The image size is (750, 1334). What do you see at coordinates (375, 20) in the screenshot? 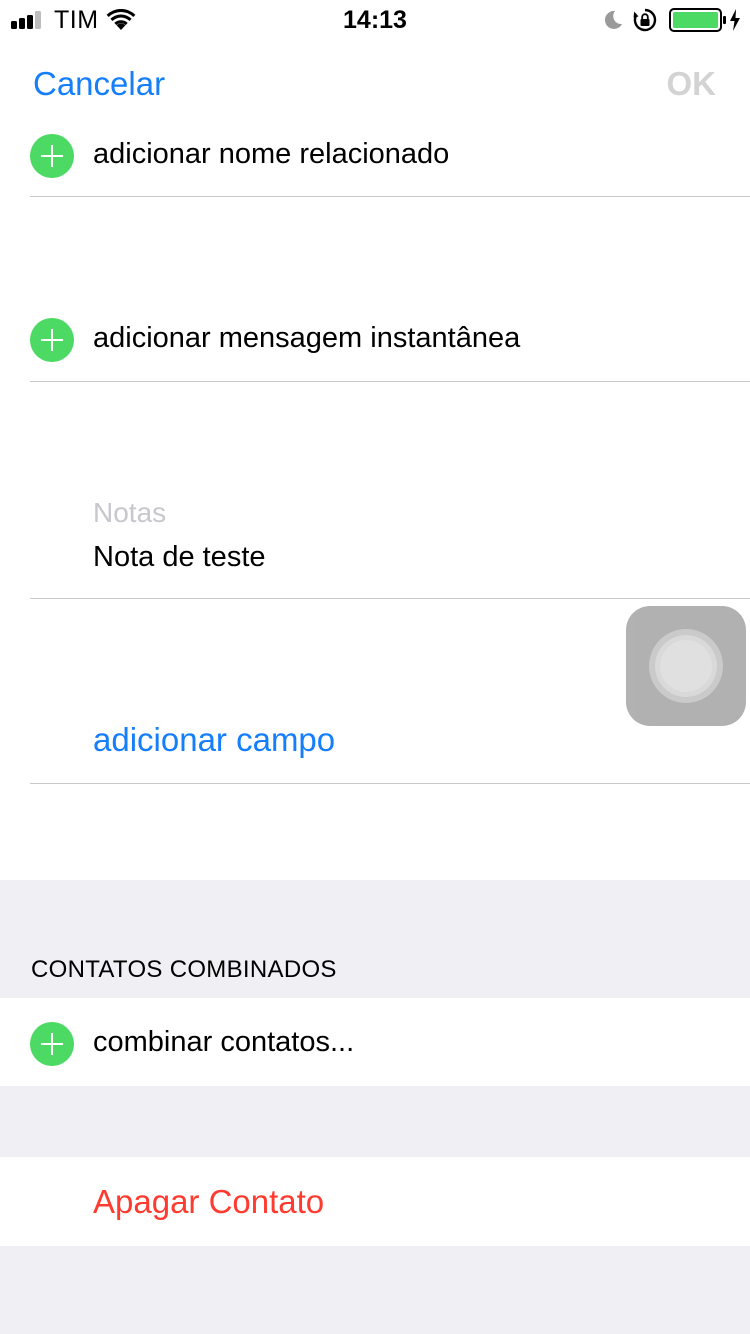
I see `status-bar: TIM 14:13` at bounding box center [375, 20].